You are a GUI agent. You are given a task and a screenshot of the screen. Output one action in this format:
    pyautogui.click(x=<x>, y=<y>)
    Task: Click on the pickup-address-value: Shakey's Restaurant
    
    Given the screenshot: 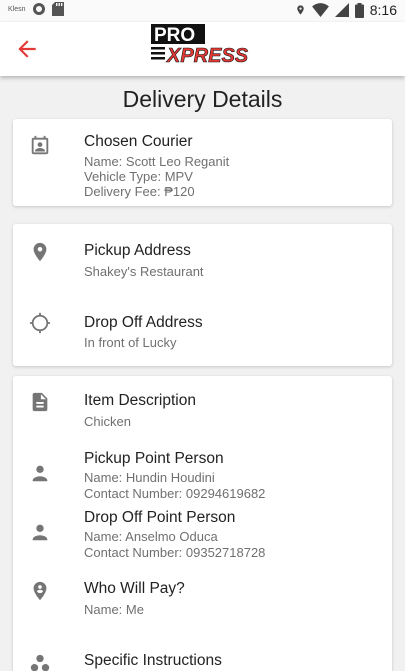 What is the action you would take?
    pyautogui.click(x=144, y=271)
    